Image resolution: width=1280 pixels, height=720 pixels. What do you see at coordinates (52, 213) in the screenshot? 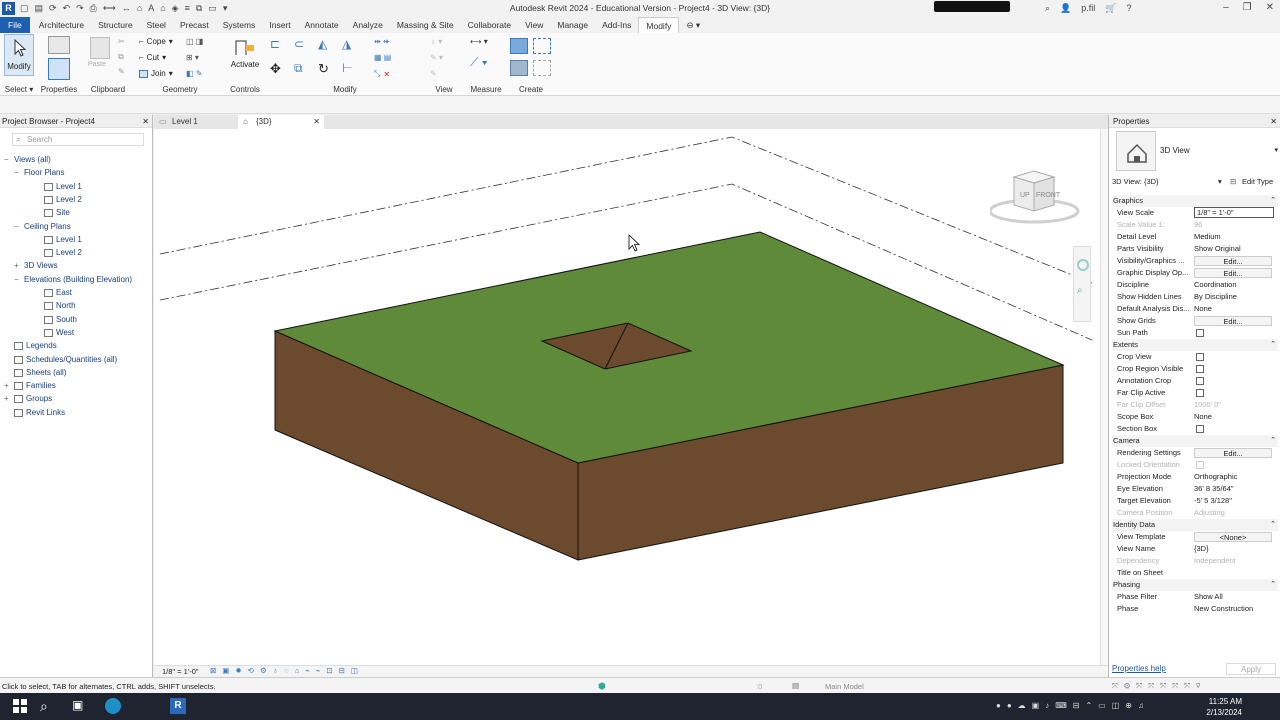
I see `browser-item: Site` at bounding box center [52, 213].